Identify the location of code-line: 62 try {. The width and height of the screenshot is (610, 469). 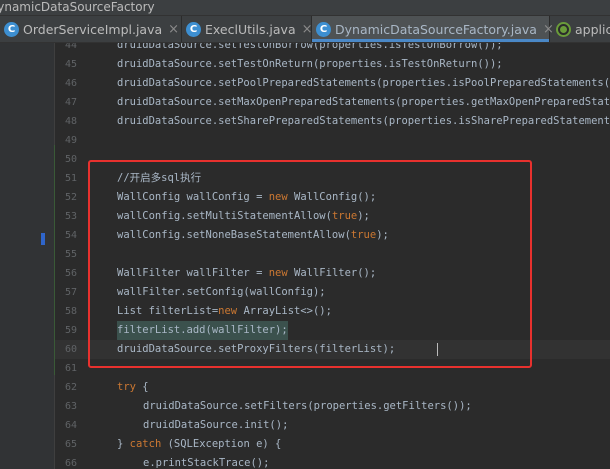
(332, 387).